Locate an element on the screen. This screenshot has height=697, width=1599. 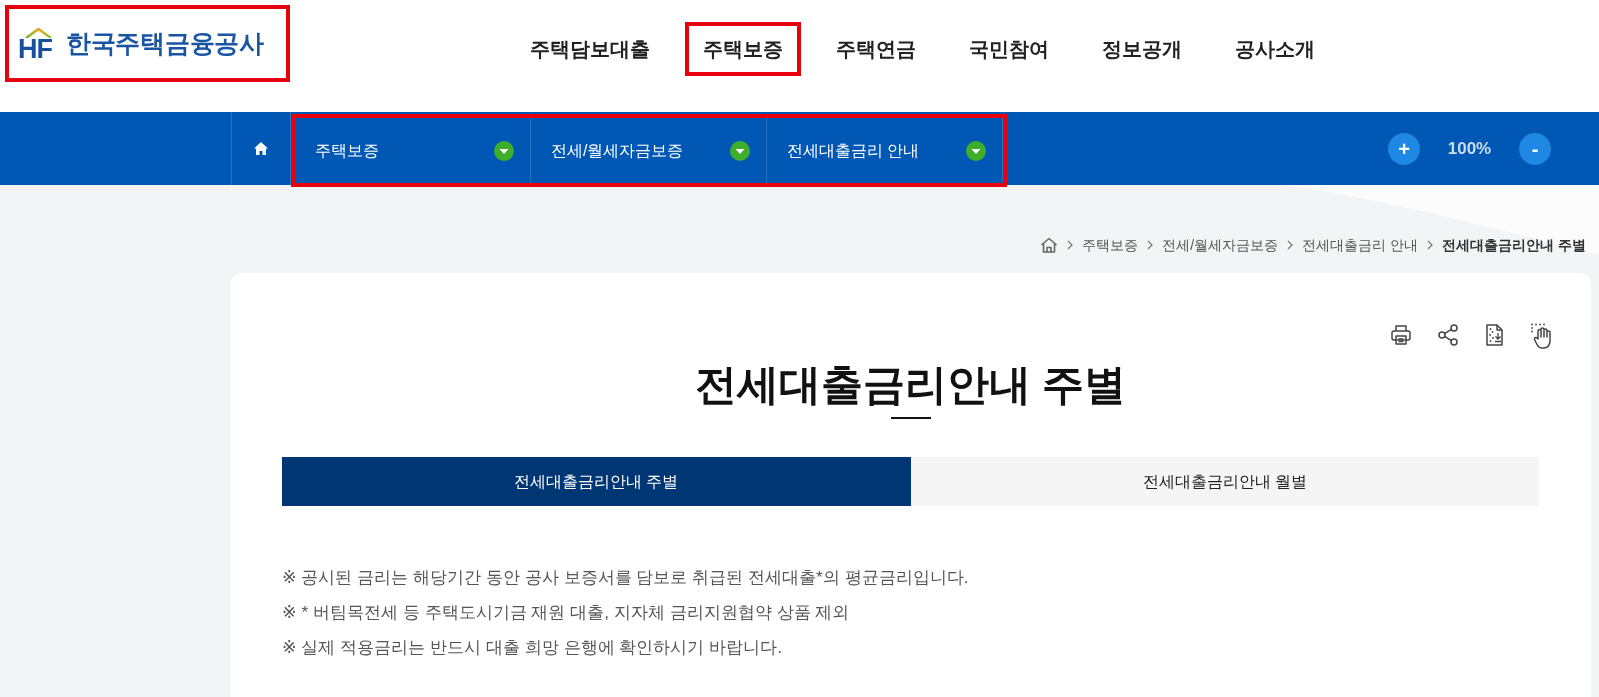
breadcrumb-current: 전세대출금리안내 주별 is located at coordinates (1514, 245).